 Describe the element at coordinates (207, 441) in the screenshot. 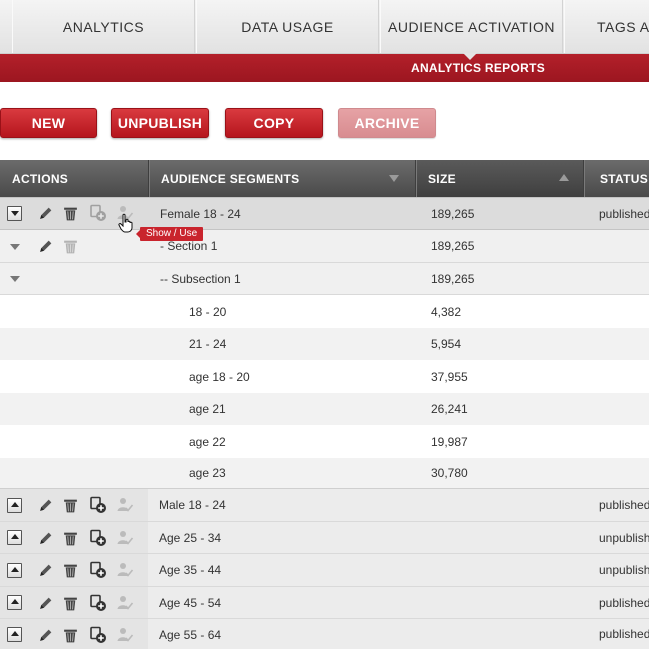

I see `segment-name: age 22` at that location.